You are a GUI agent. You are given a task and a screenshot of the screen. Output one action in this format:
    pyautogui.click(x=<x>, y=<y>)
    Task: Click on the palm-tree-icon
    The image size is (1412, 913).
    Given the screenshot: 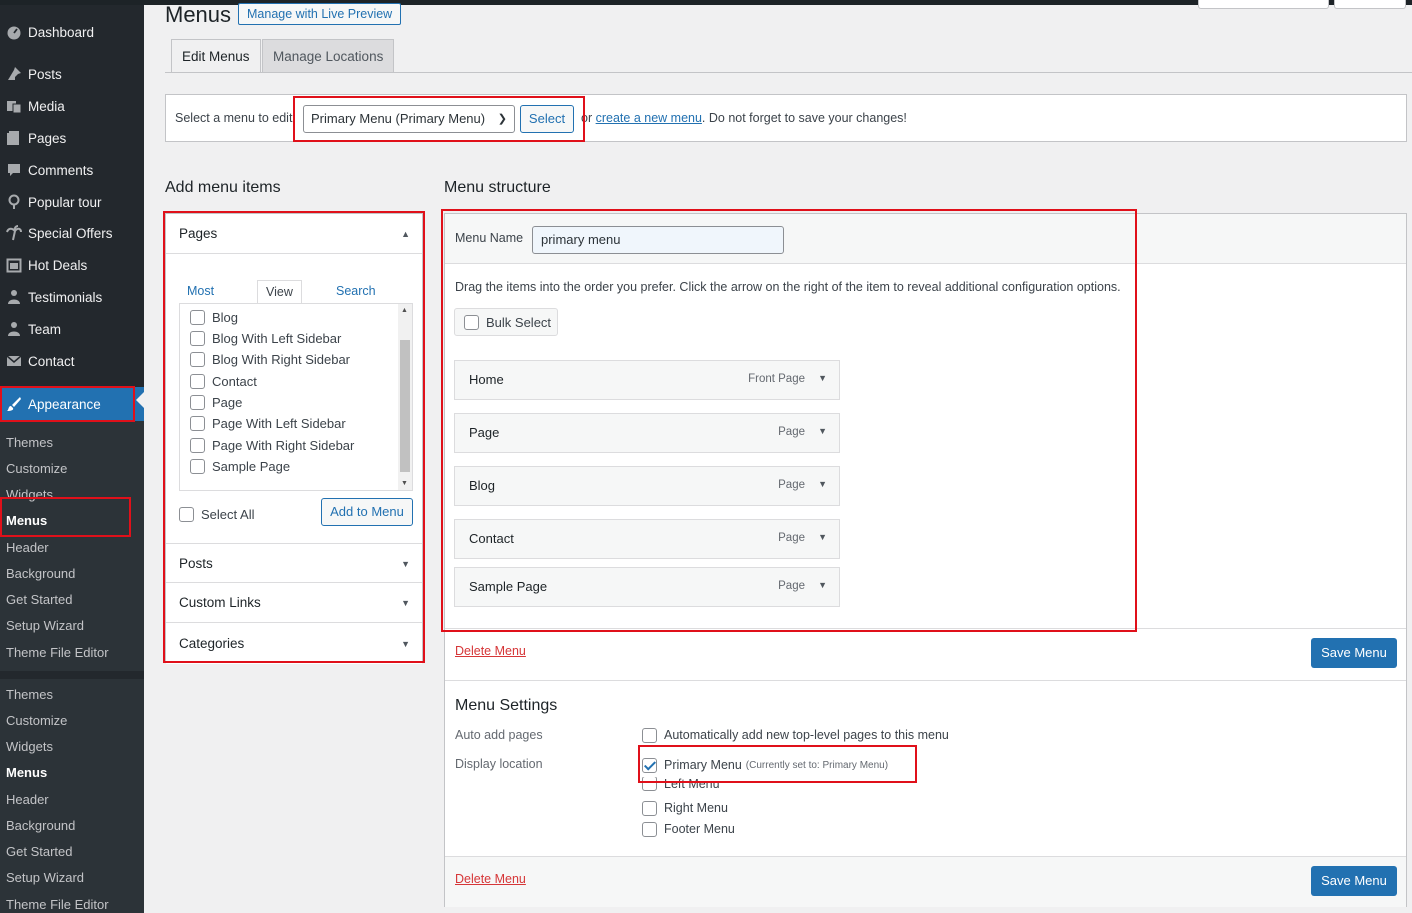 What is the action you would take?
    pyautogui.click(x=14, y=233)
    